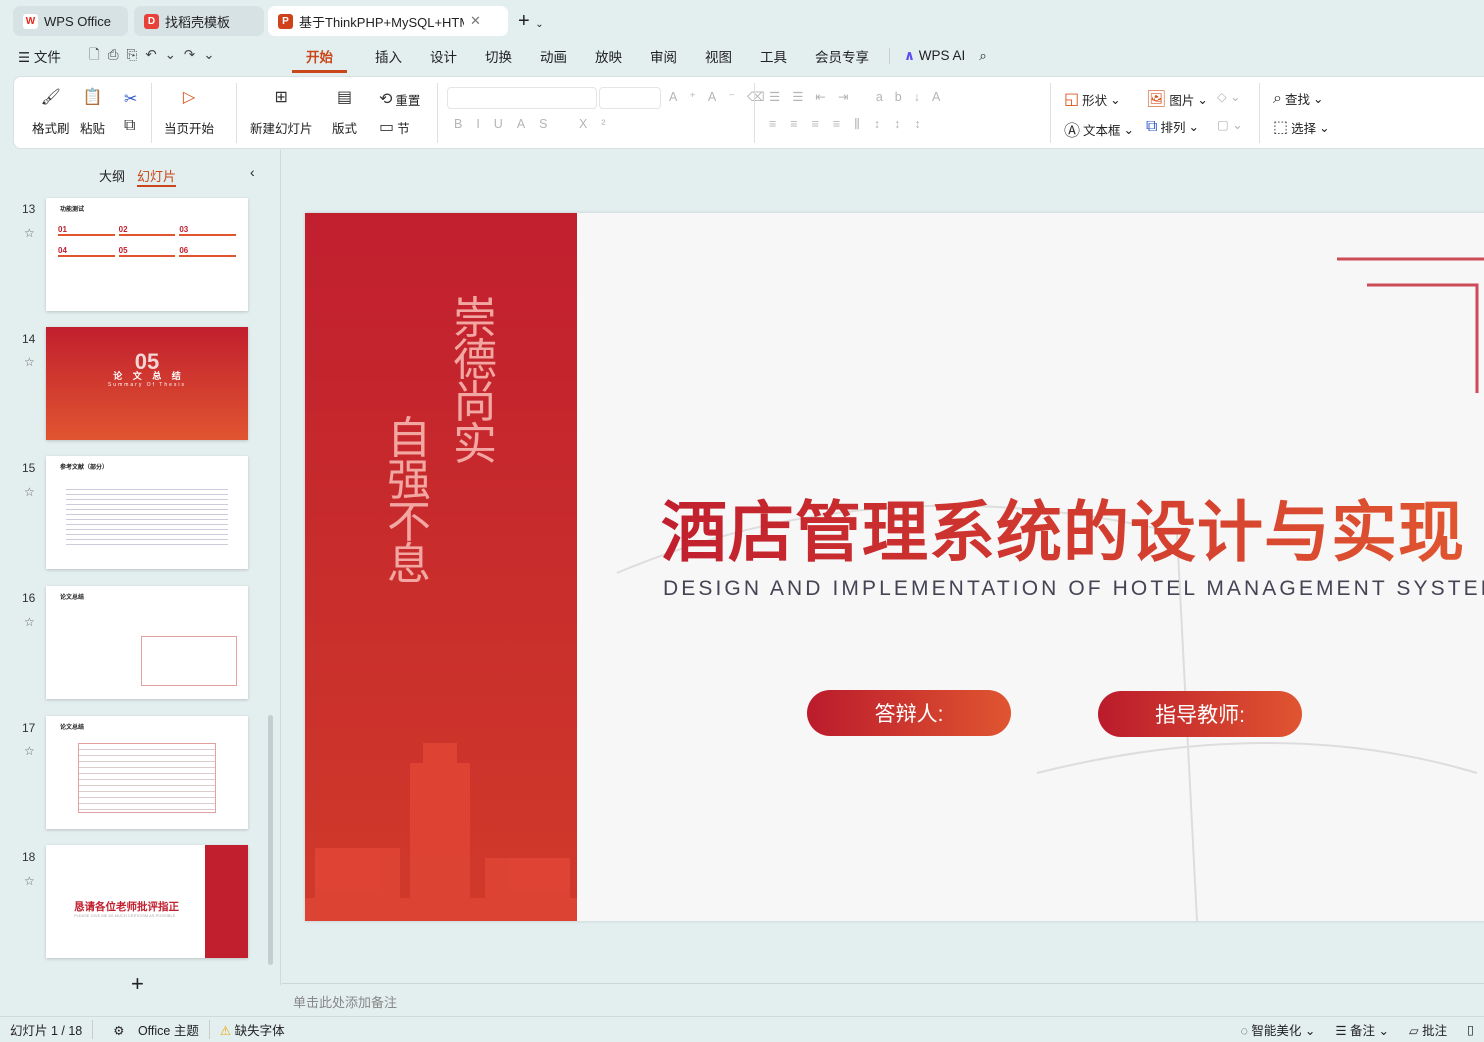  Describe the element at coordinates (72, 210) in the screenshot. I see `thumb-title: 功能测试` at that location.